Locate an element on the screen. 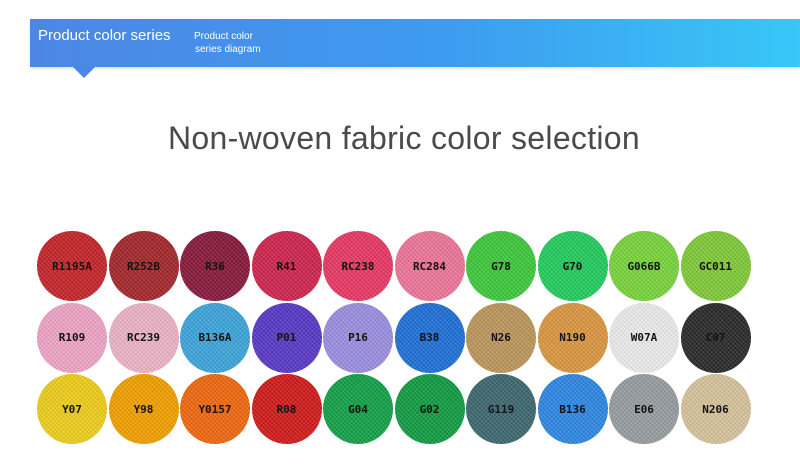 This screenshot has width=800, height=475. banner-title: Product color series is located at coordinates (104, 35).